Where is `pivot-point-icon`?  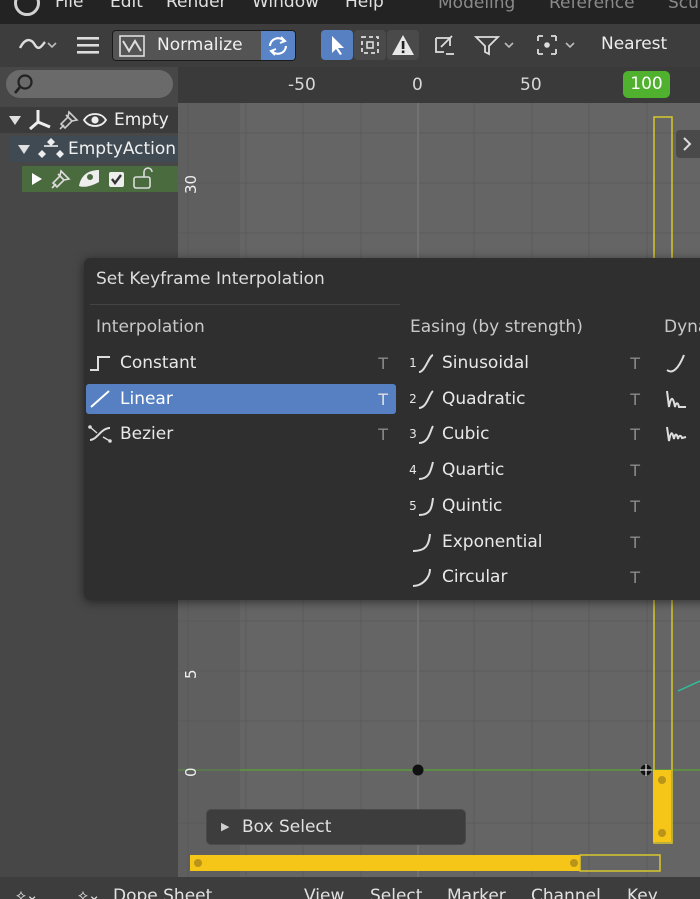
pivot-point-icon is located at coordinates (556, 45).